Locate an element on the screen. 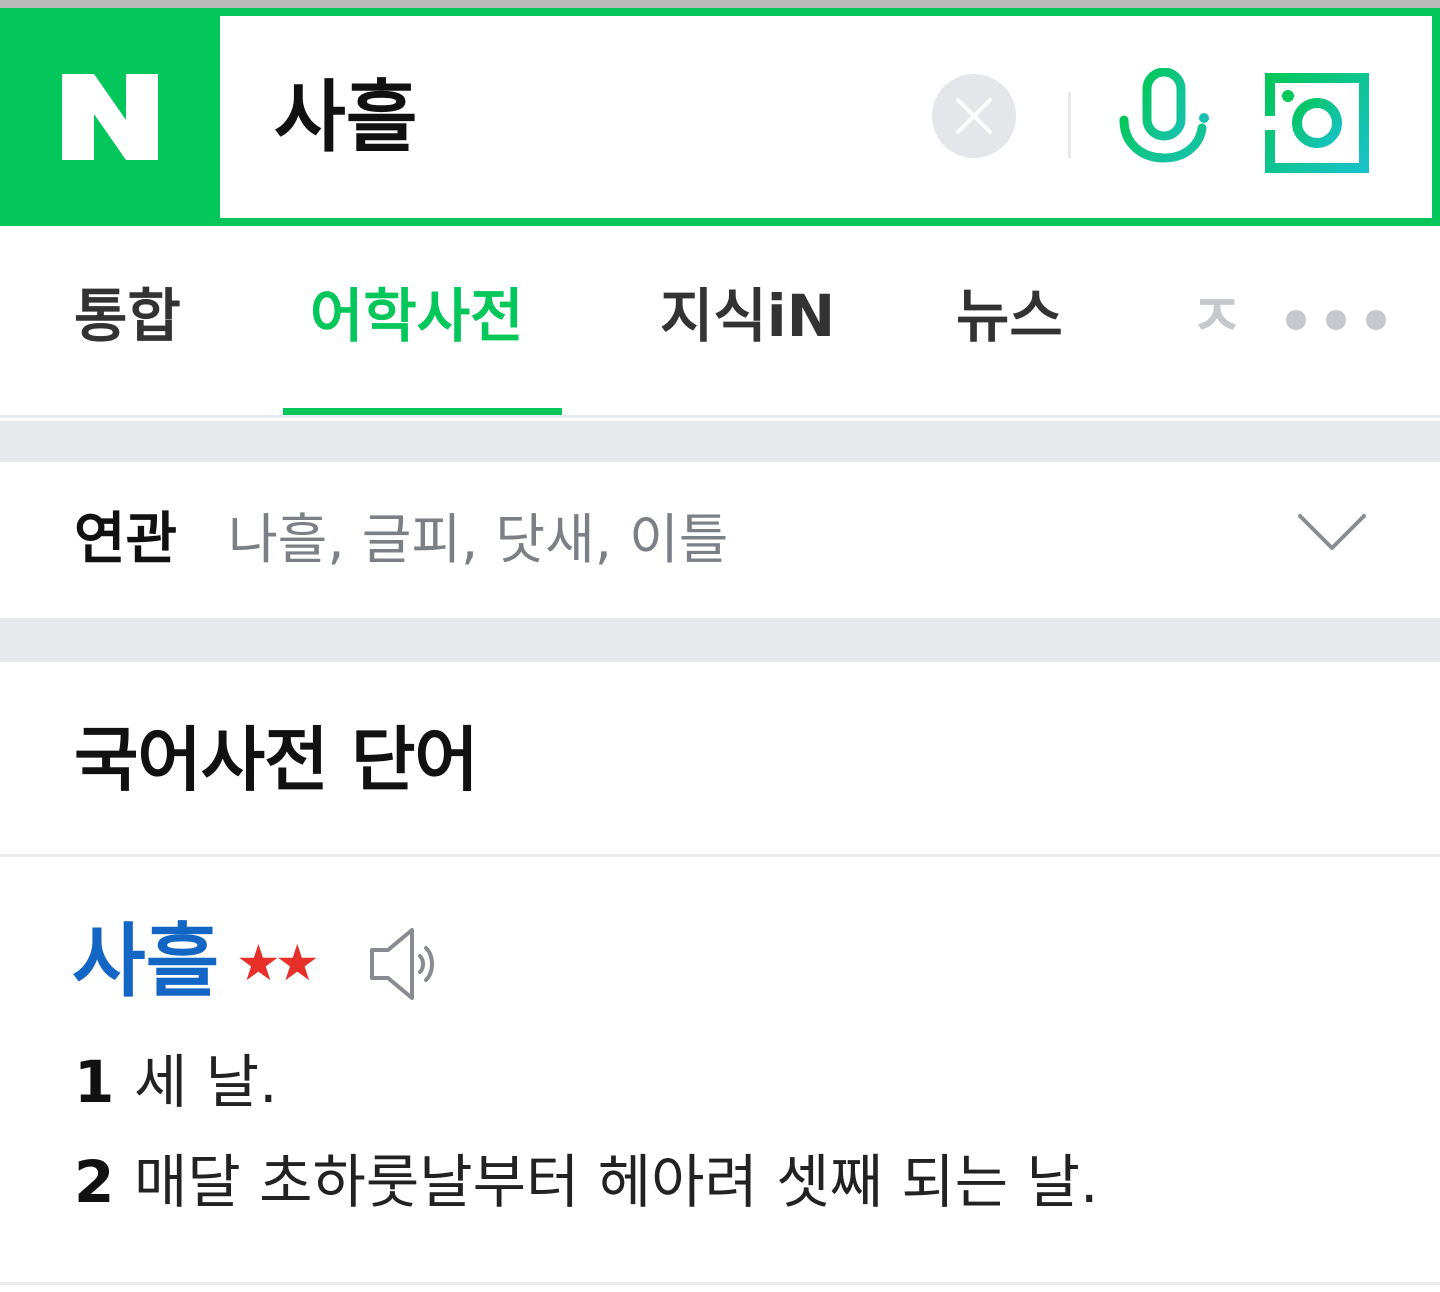 The image size is (1440, 1292). search-tabs: 통합 어학사전 지식iN 뉴스 ㅈ is located at coordinates (720, 322).